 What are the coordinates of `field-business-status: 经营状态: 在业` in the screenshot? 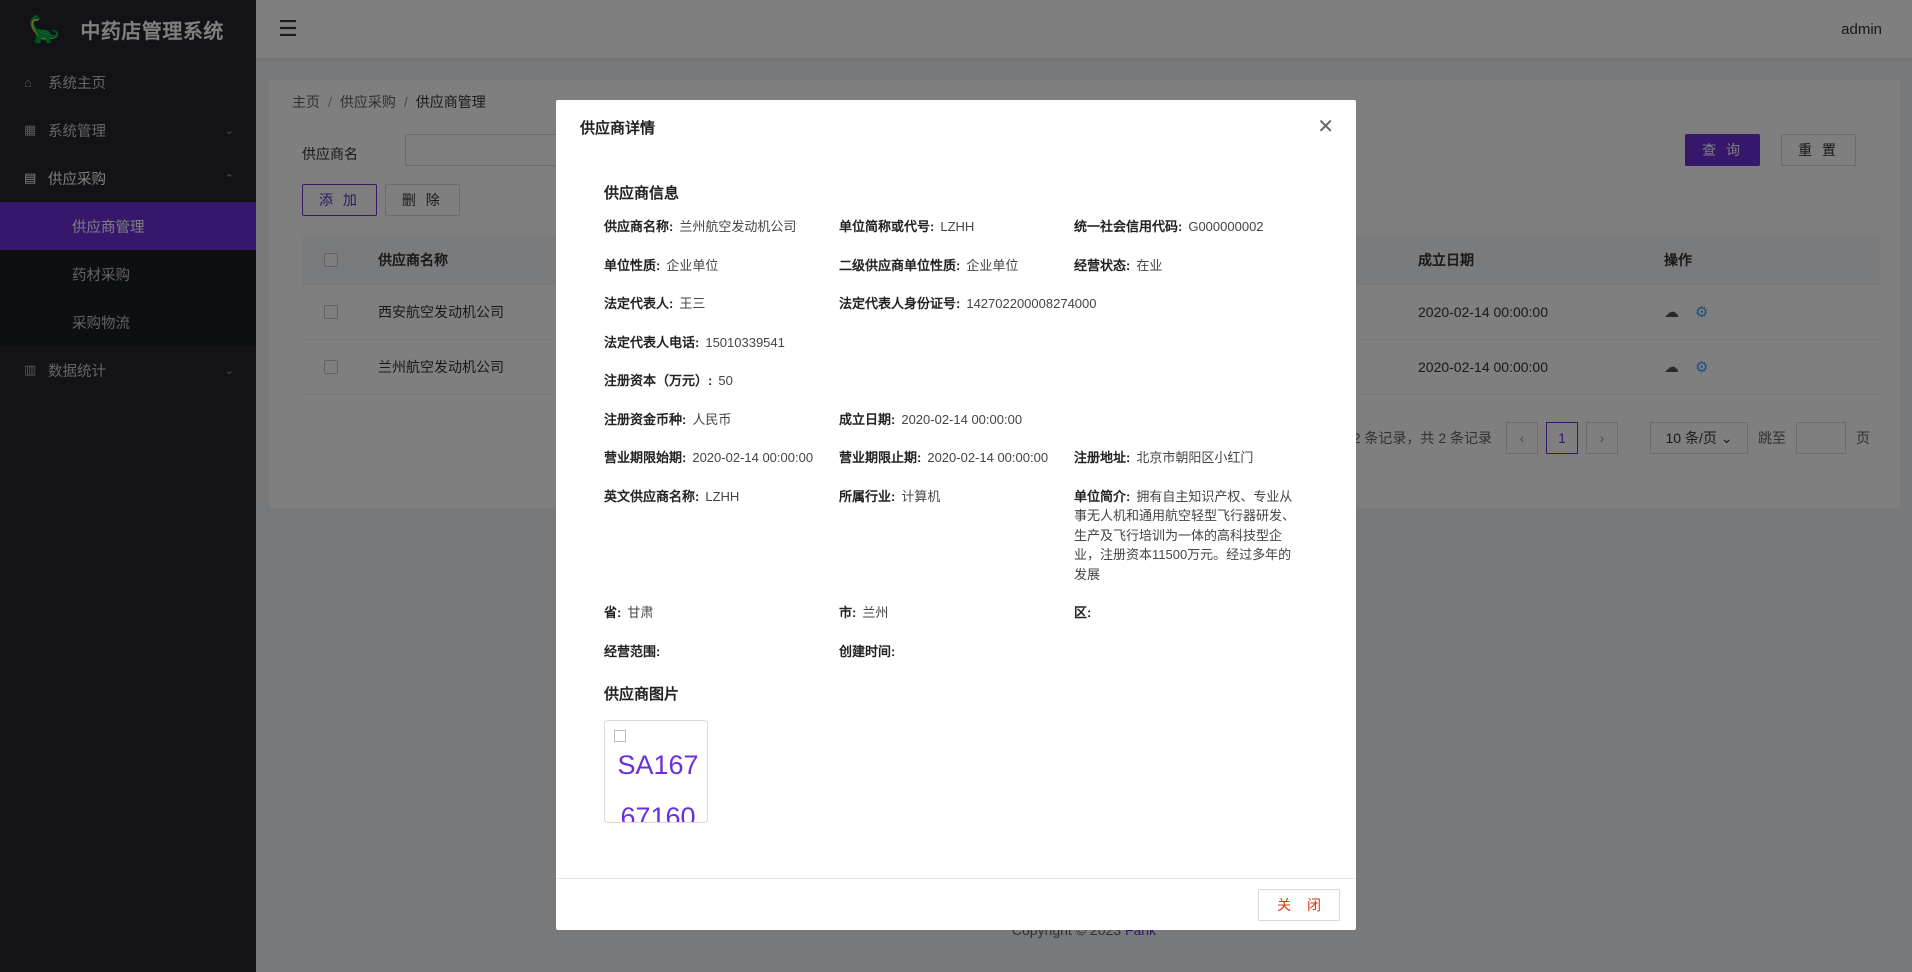 It's located at (1118, 265).